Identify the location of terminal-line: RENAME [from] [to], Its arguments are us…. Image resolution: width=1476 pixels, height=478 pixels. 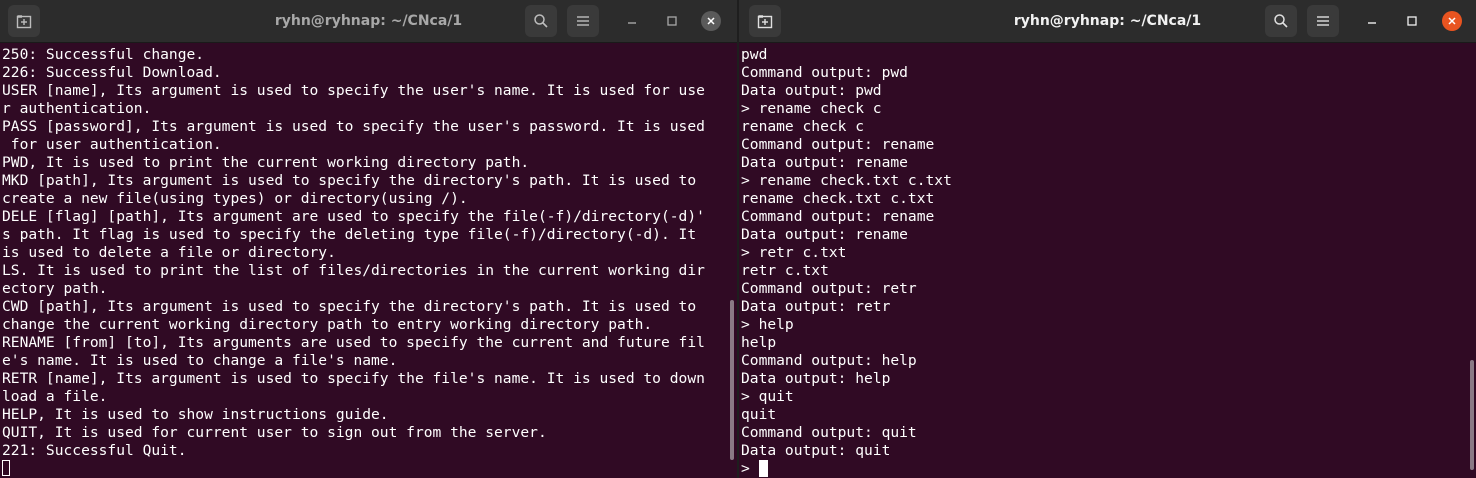
(353, 342).